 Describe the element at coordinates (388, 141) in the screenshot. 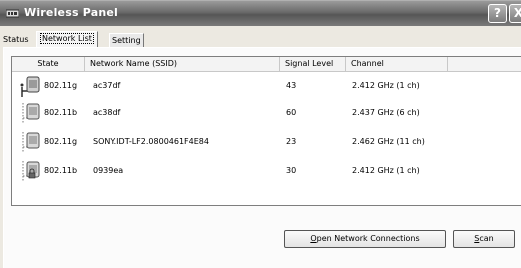

I see `row-channel: 2.462 GHz (11 ch)` at that location.